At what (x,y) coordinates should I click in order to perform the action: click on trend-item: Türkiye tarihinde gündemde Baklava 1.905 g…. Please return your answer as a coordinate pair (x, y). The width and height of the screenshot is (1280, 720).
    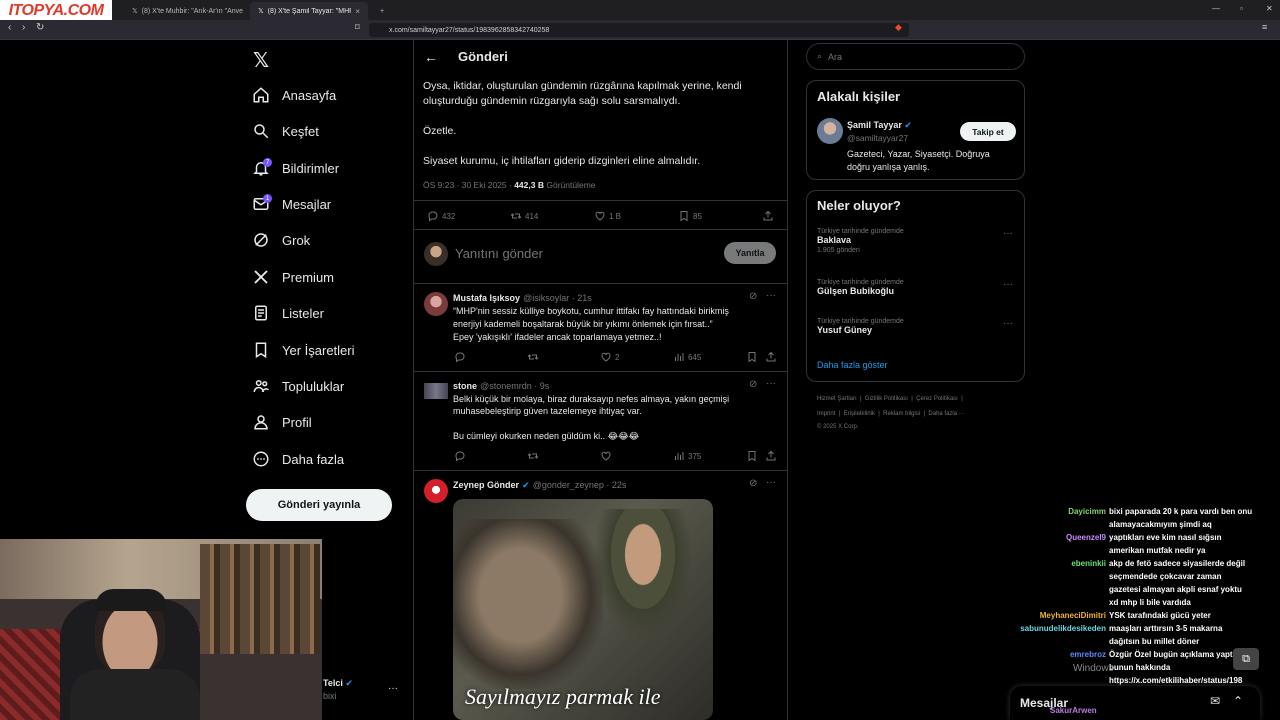
    Looking at the image, I should click on (860, 241).